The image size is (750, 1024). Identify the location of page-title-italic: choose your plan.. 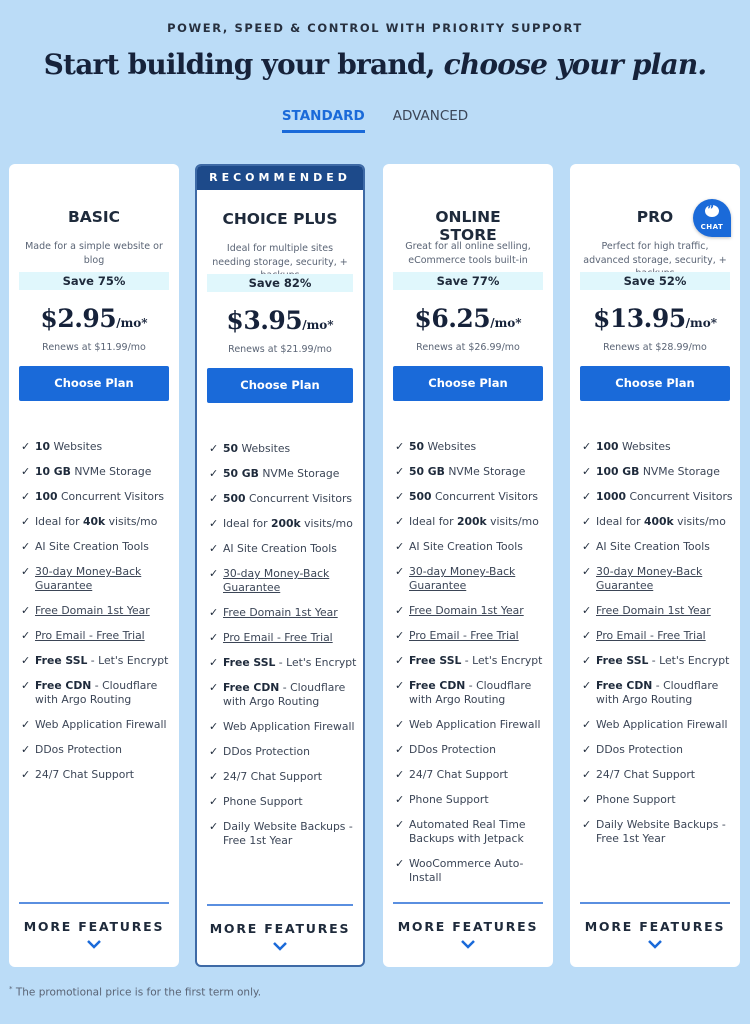
(575, 64).